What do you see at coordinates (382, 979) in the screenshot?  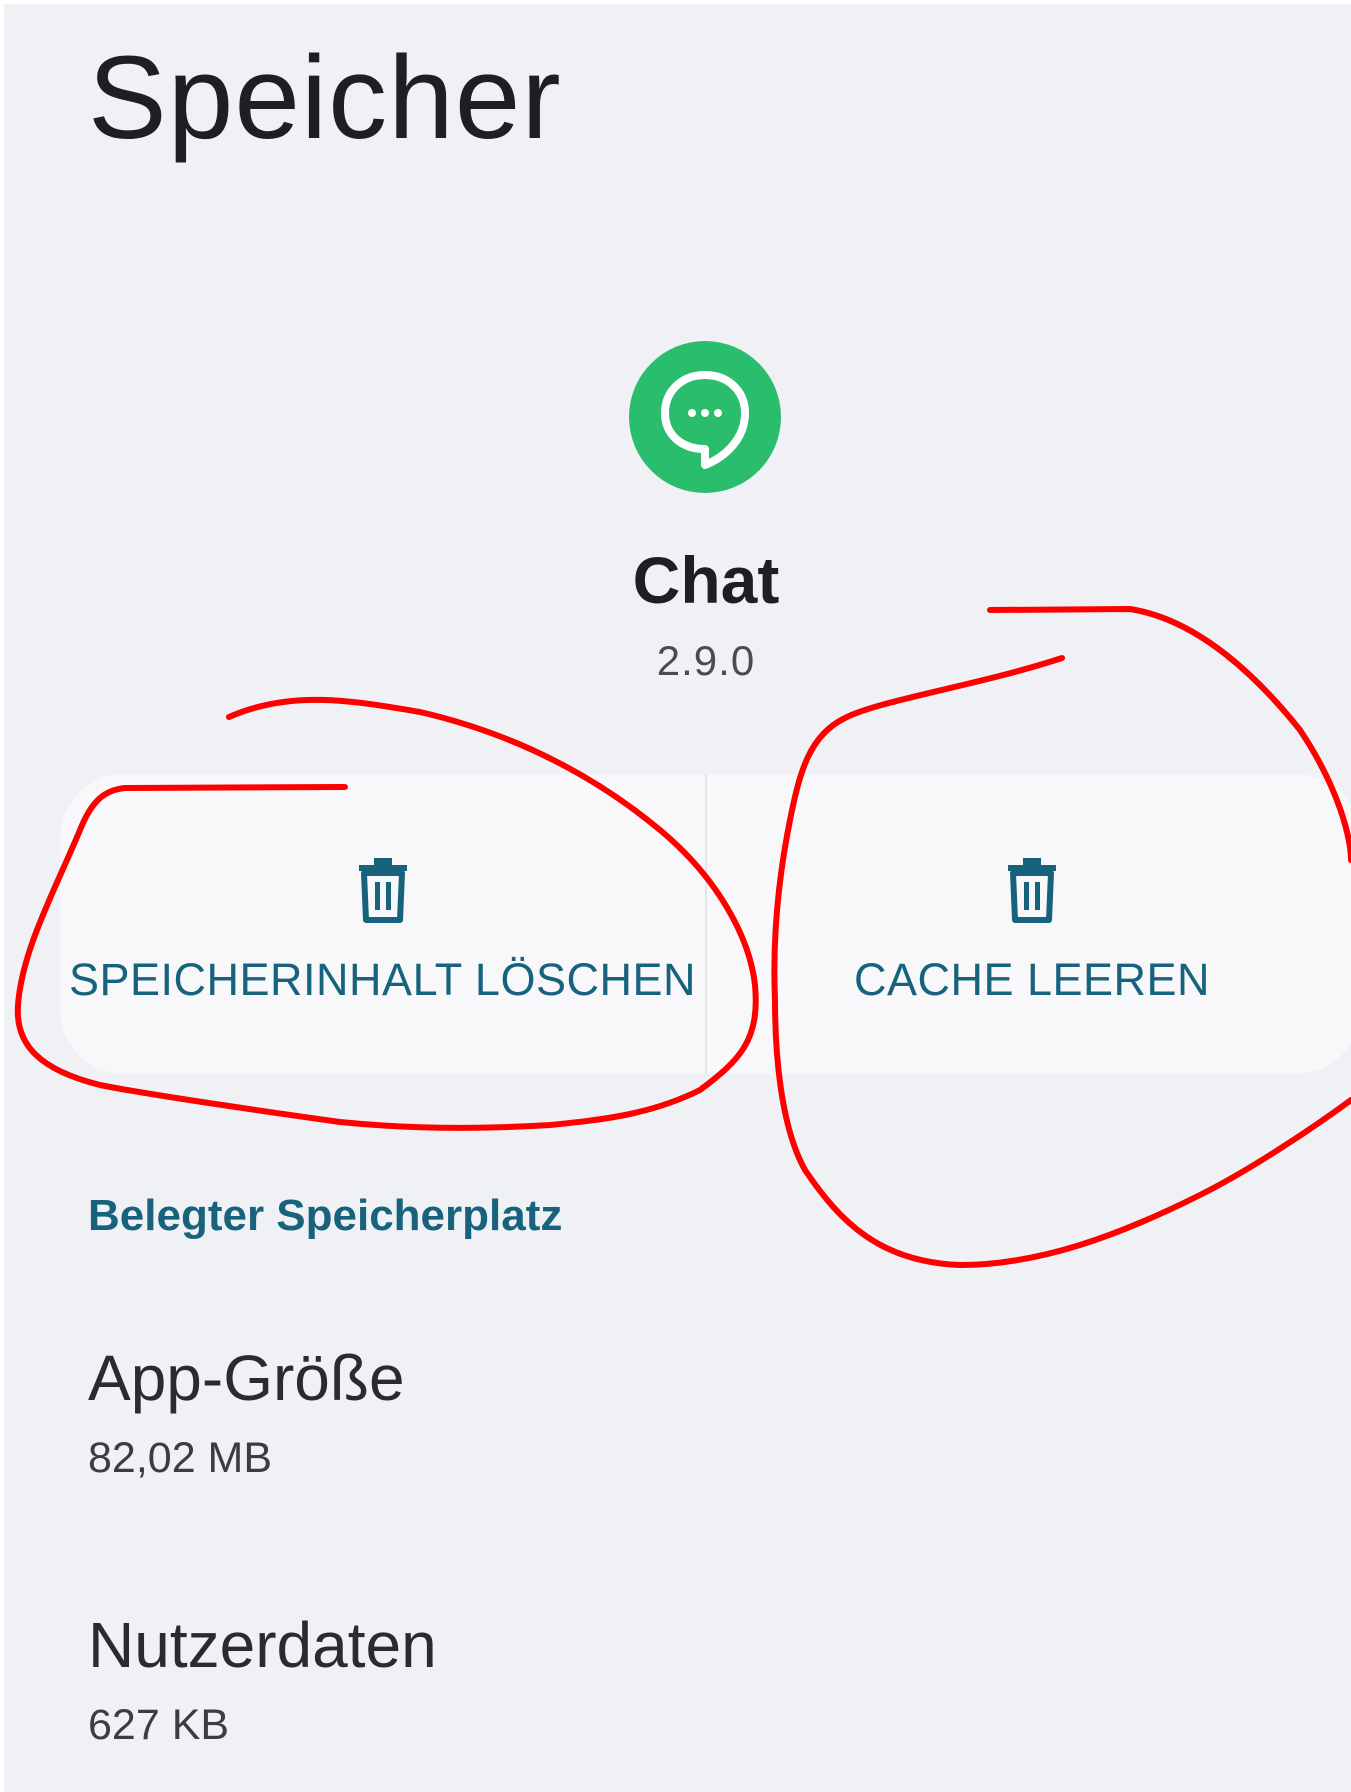 I see `clear-storage-label: SPEICHERINHALT LÖSCHEN` at bounding box center [382, 979].